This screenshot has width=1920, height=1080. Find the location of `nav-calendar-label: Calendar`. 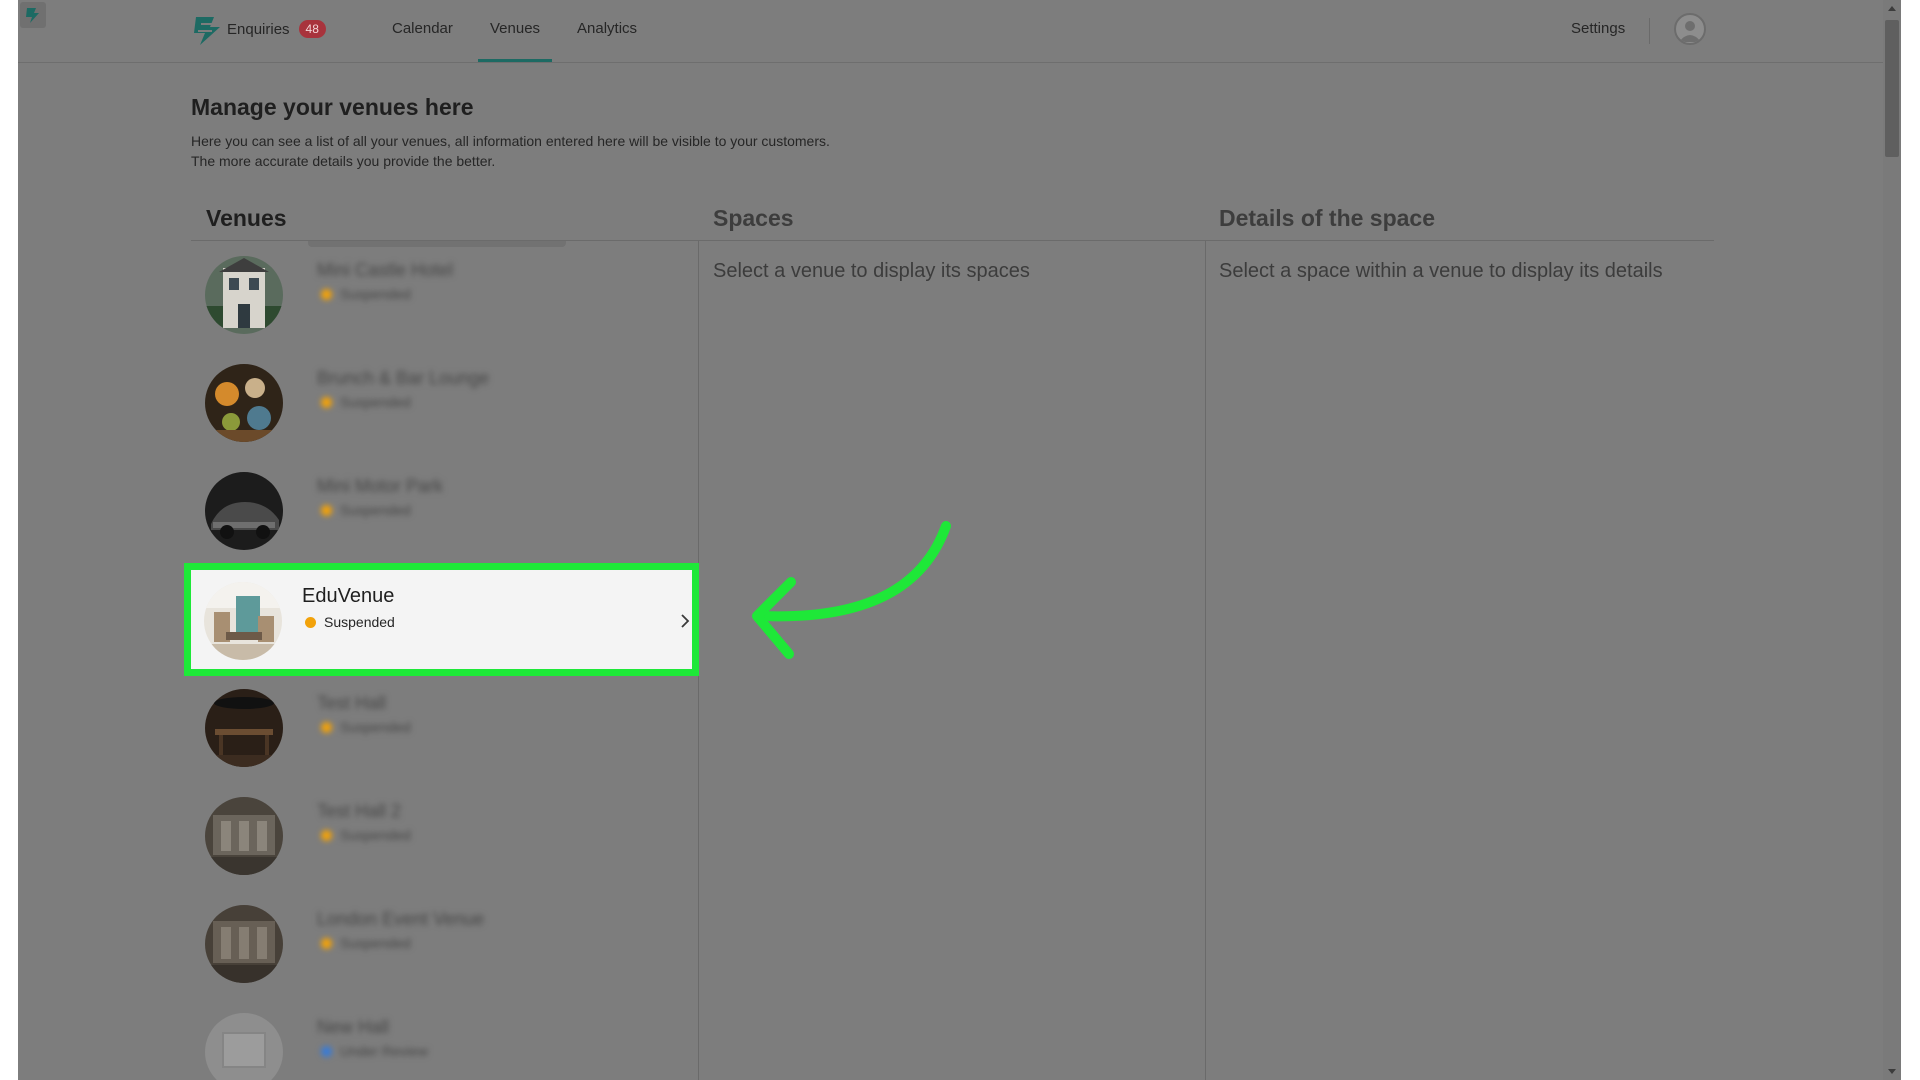

nav-calendar-label: Calendar is located at coordinates (422, 28).